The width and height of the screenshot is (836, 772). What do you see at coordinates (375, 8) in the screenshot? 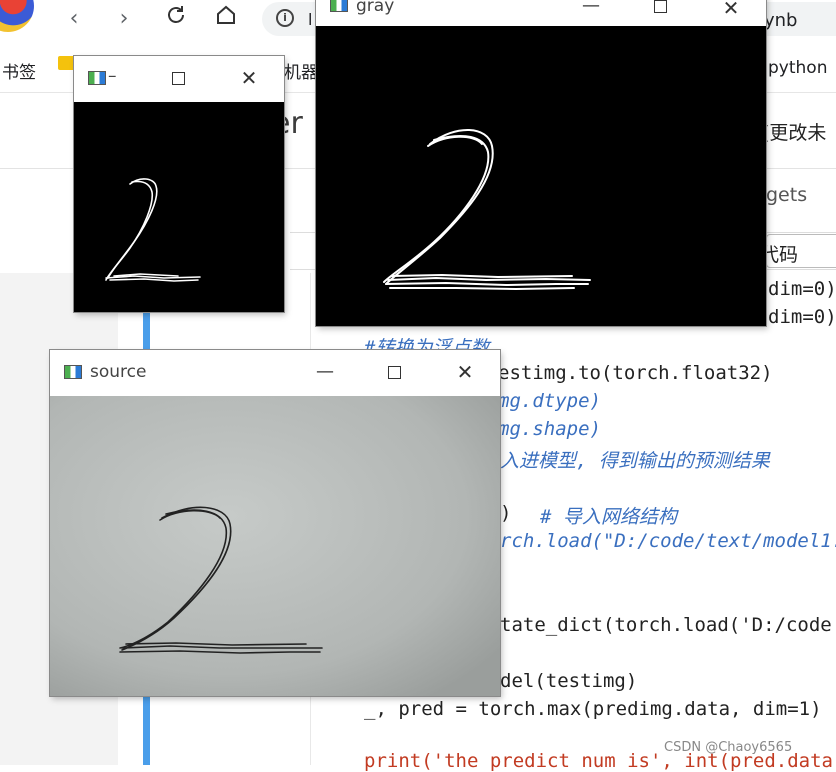
I see `window-title: gray` at bounding box center [375, 8].